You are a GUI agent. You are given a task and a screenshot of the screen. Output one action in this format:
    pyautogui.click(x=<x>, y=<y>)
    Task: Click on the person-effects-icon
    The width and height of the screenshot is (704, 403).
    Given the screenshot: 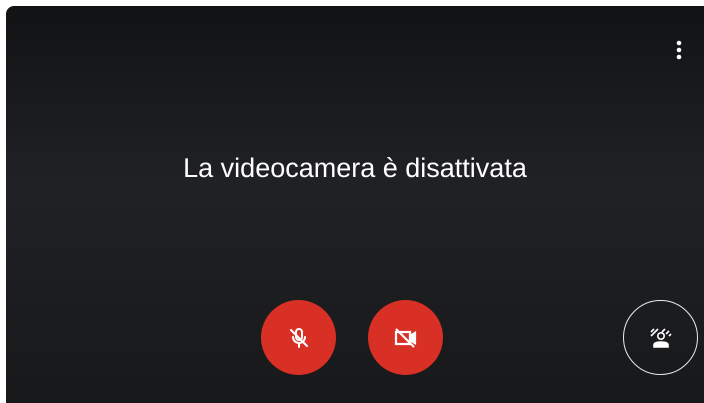 What is the action you would take?
    pyautogui.click(x=661, y=338)
    